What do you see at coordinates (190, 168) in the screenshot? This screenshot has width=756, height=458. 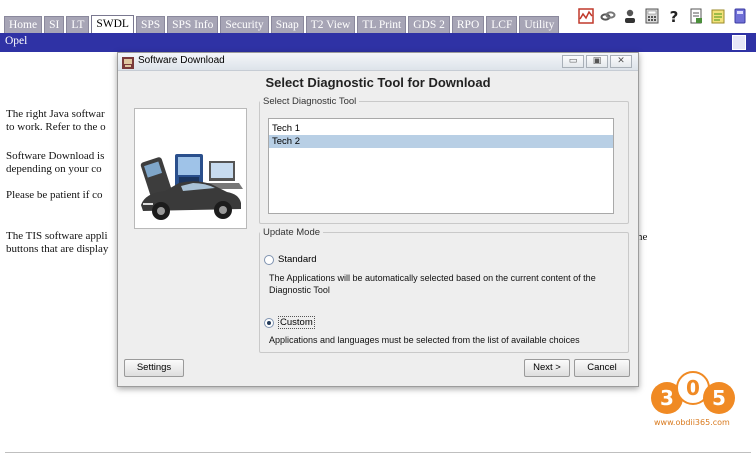 I see `diagnostic-tools-image` at bounding box center [190, 168].